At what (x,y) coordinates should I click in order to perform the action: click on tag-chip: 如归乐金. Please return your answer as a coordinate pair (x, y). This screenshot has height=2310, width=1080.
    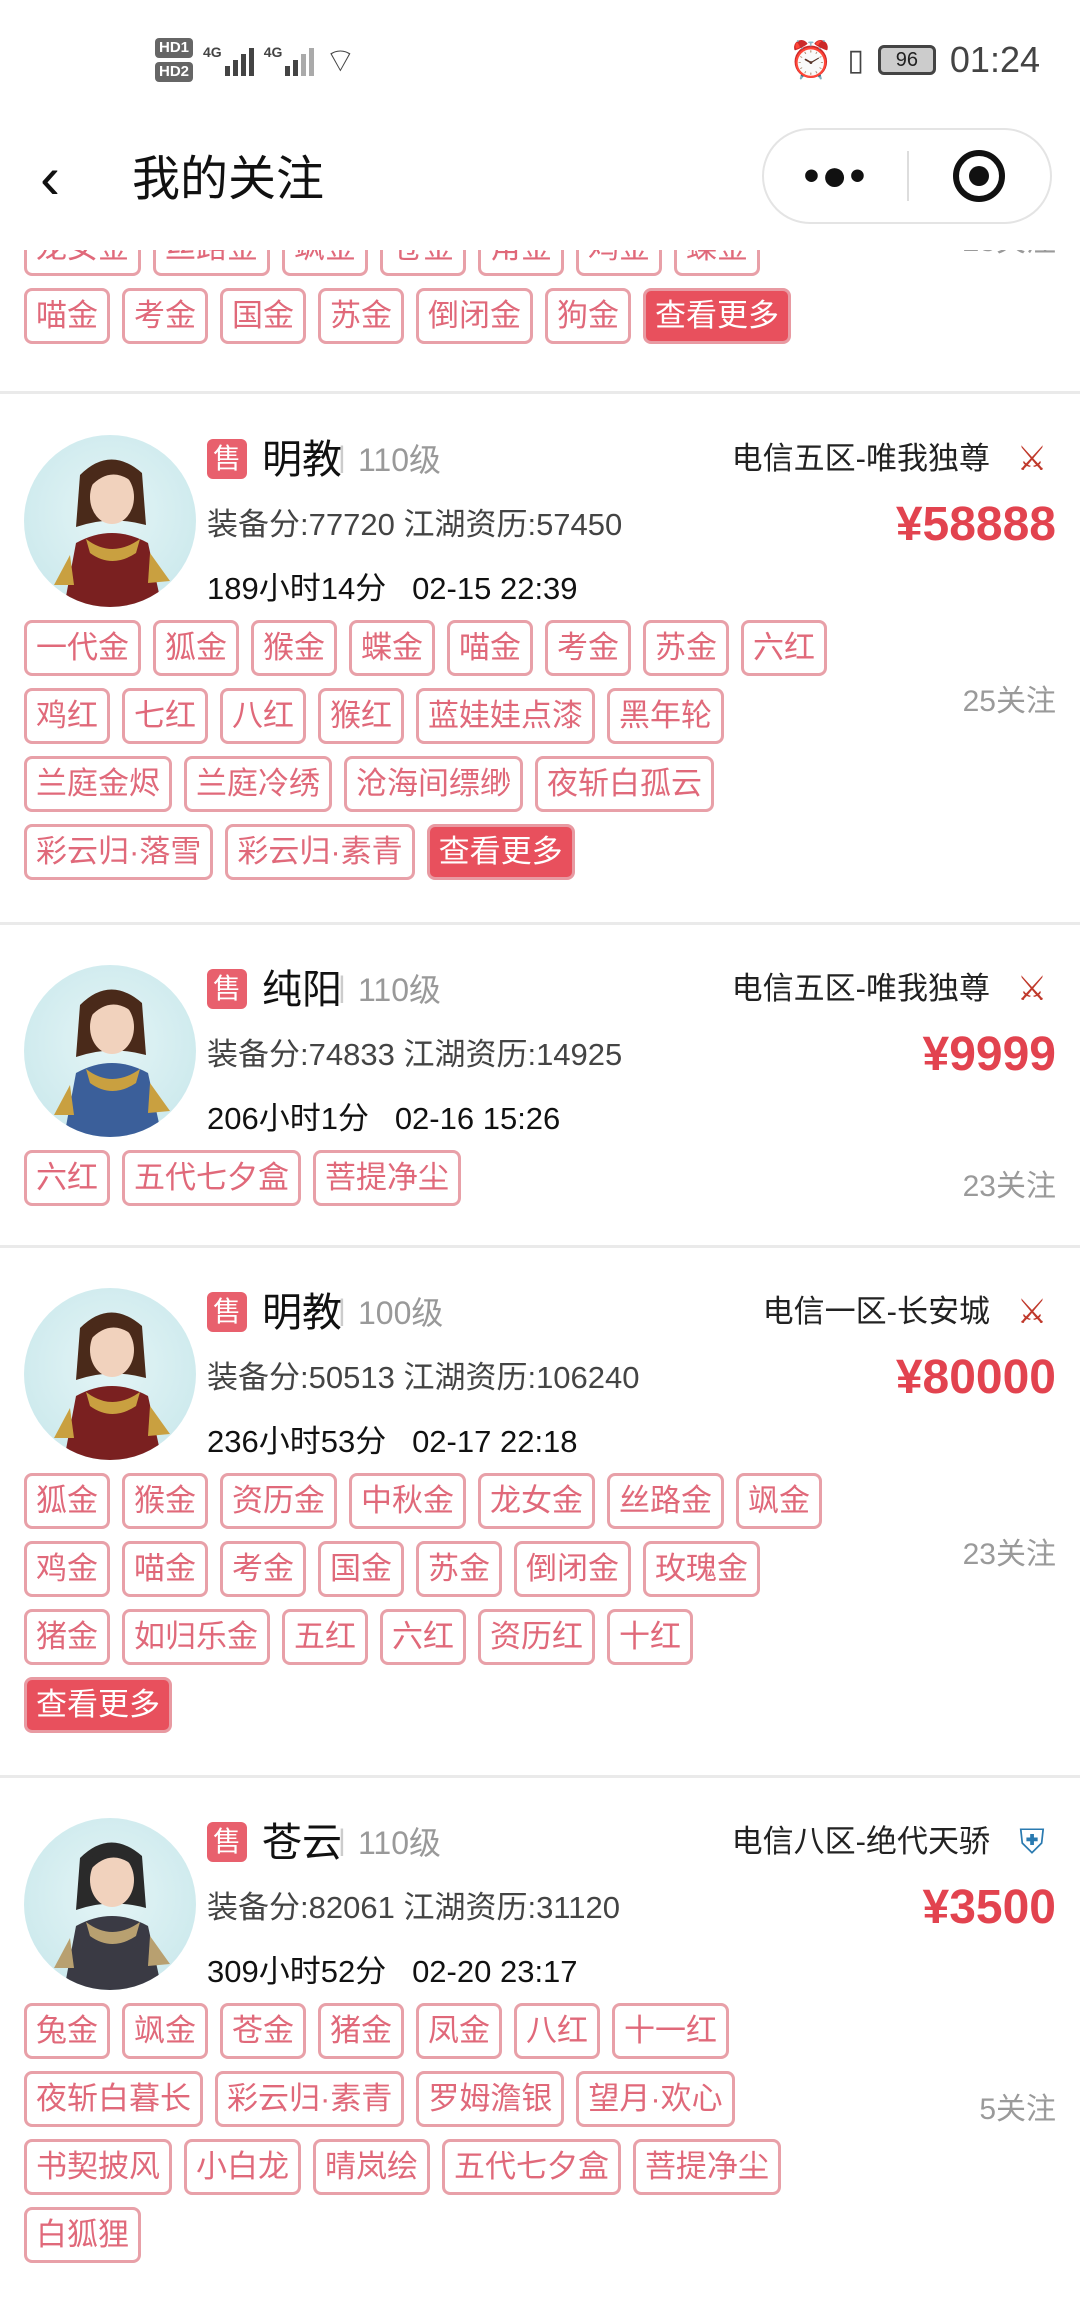
    Looking at the image, I should click on (196, 1637).